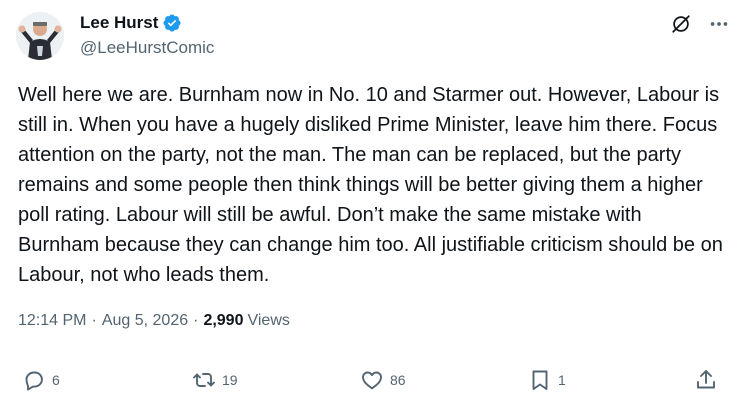 The width and height of the screenshot is (743, 413). What do you see at coordinates (268, 320) in the screenshot?
I see `views-label: Views` at bounding box center [268, 320].